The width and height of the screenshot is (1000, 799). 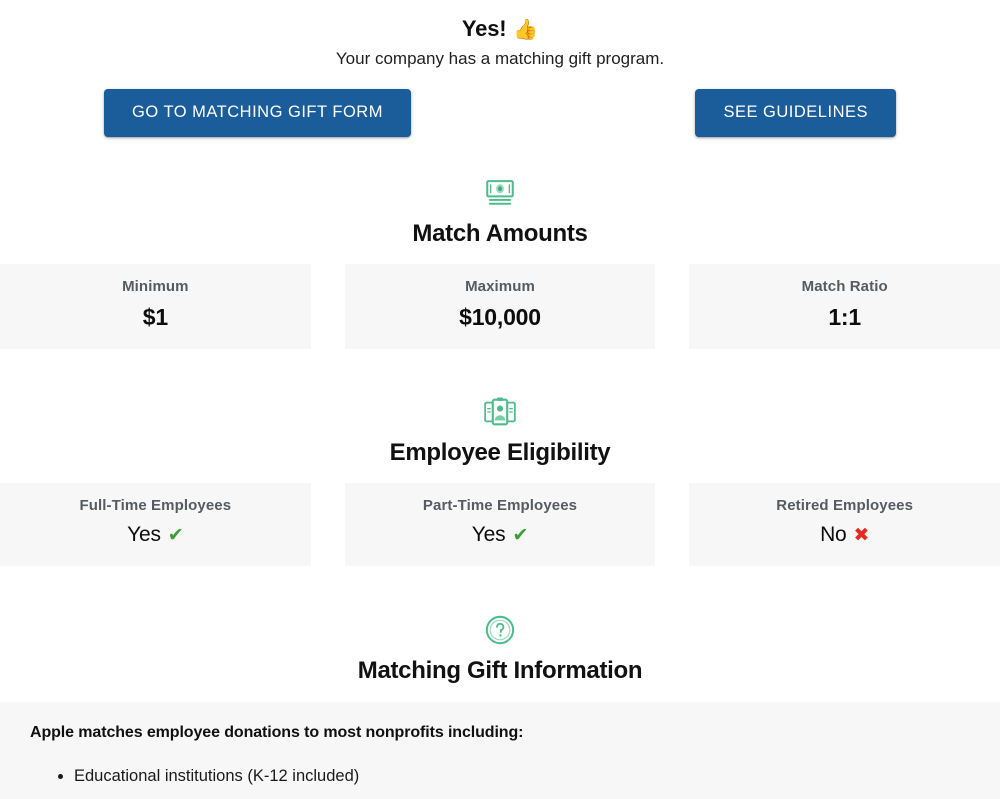 What do you see at coordinates (500, 192) in the screenshot?
I see `money-bill-icon` at bounding box center [500, 192].